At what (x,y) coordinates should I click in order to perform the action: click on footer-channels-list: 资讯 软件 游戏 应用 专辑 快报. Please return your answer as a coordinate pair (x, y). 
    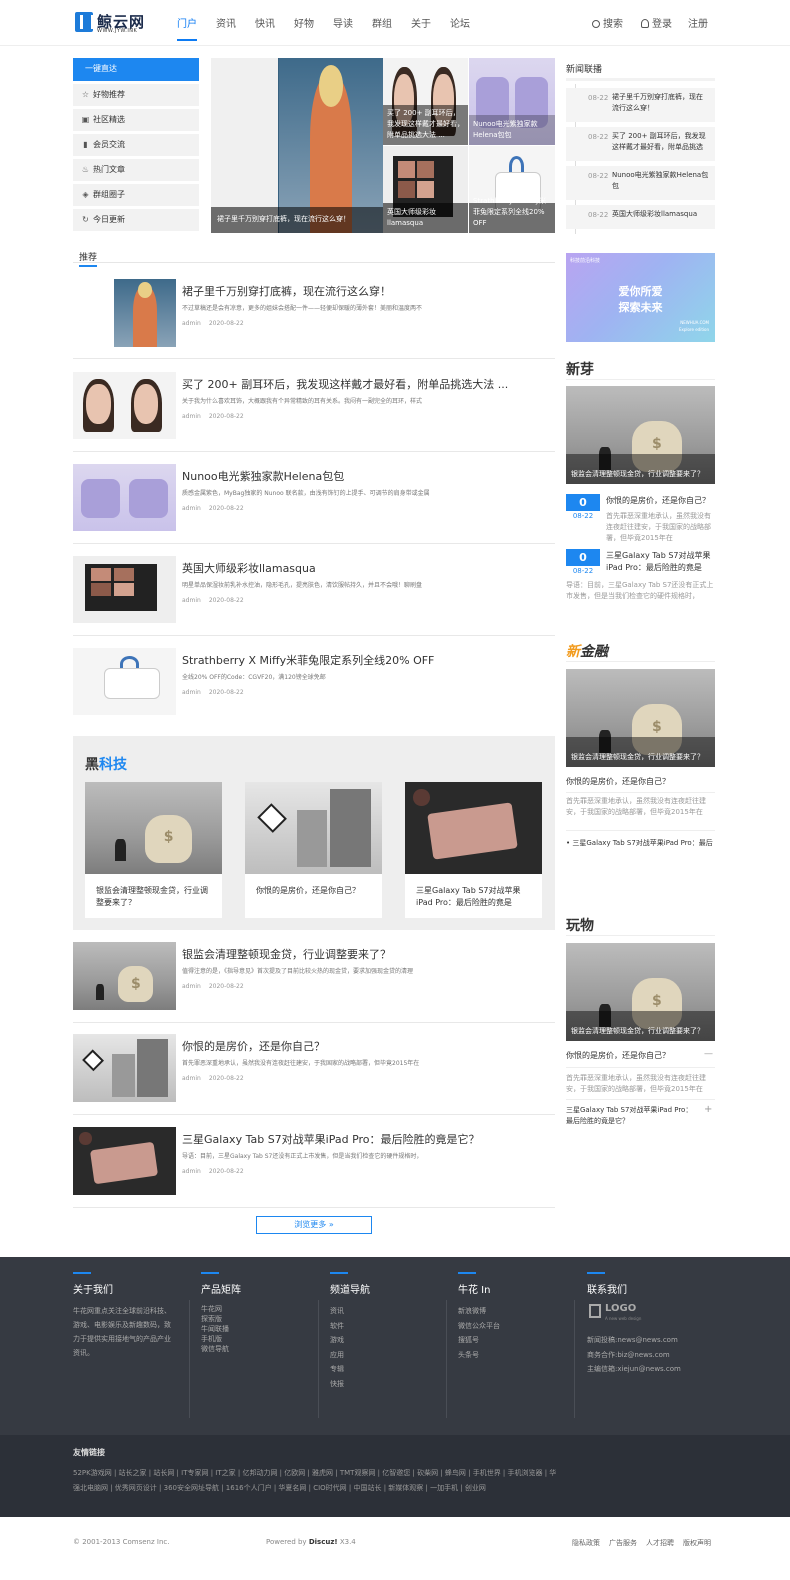
    Looking at the image, I should click on (337, 1347).